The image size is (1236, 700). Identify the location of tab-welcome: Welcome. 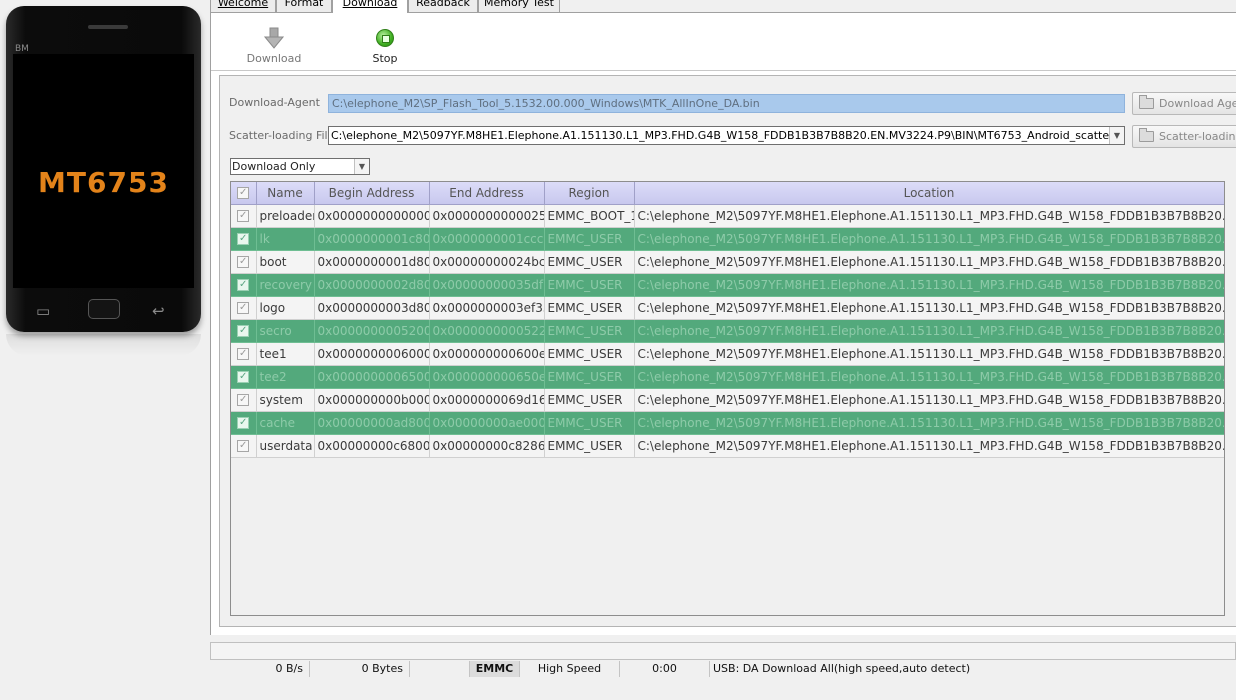
(243, 6).